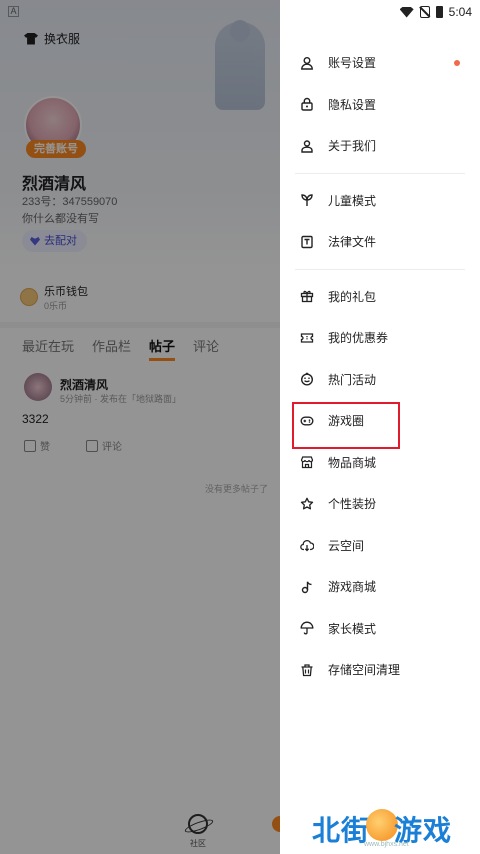 This screenshot has width=480, height=854. What do you see at coordinates (307, 545) in the screenshot?
I see `cloud-icon` at bounding box center [307, 545].